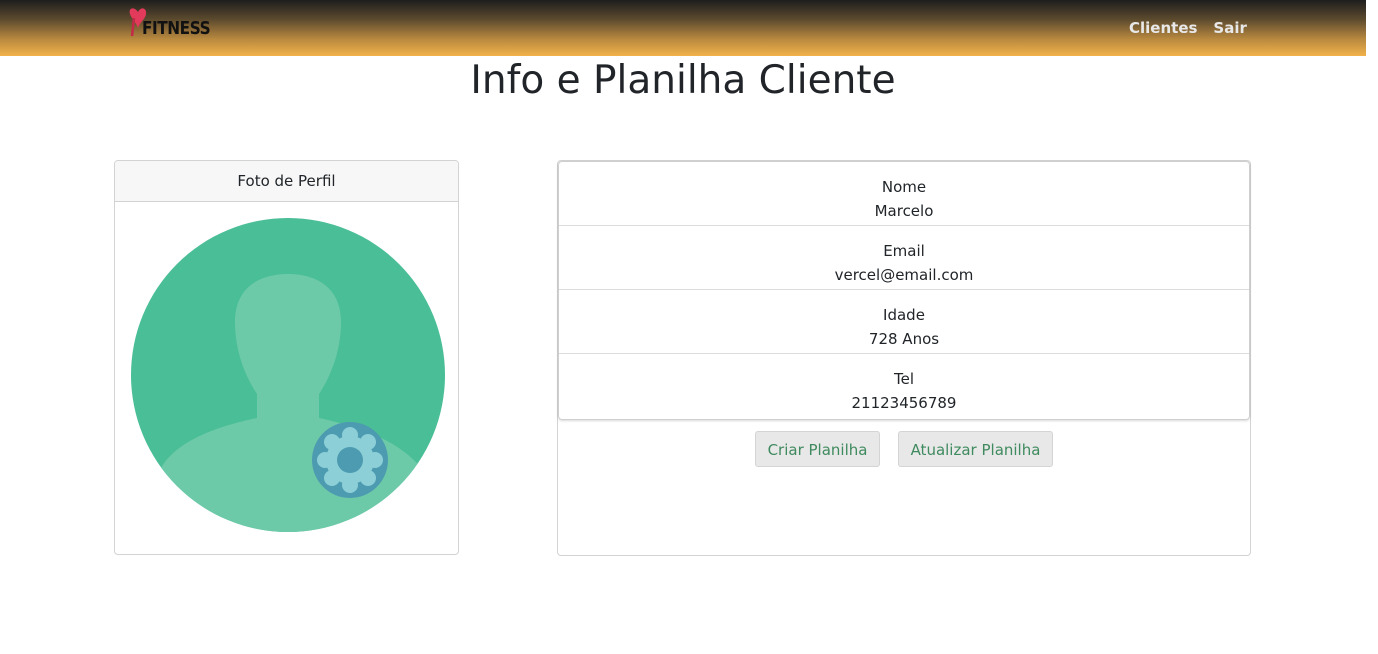  I want to click on user-settings-icon, so click(288, 375).